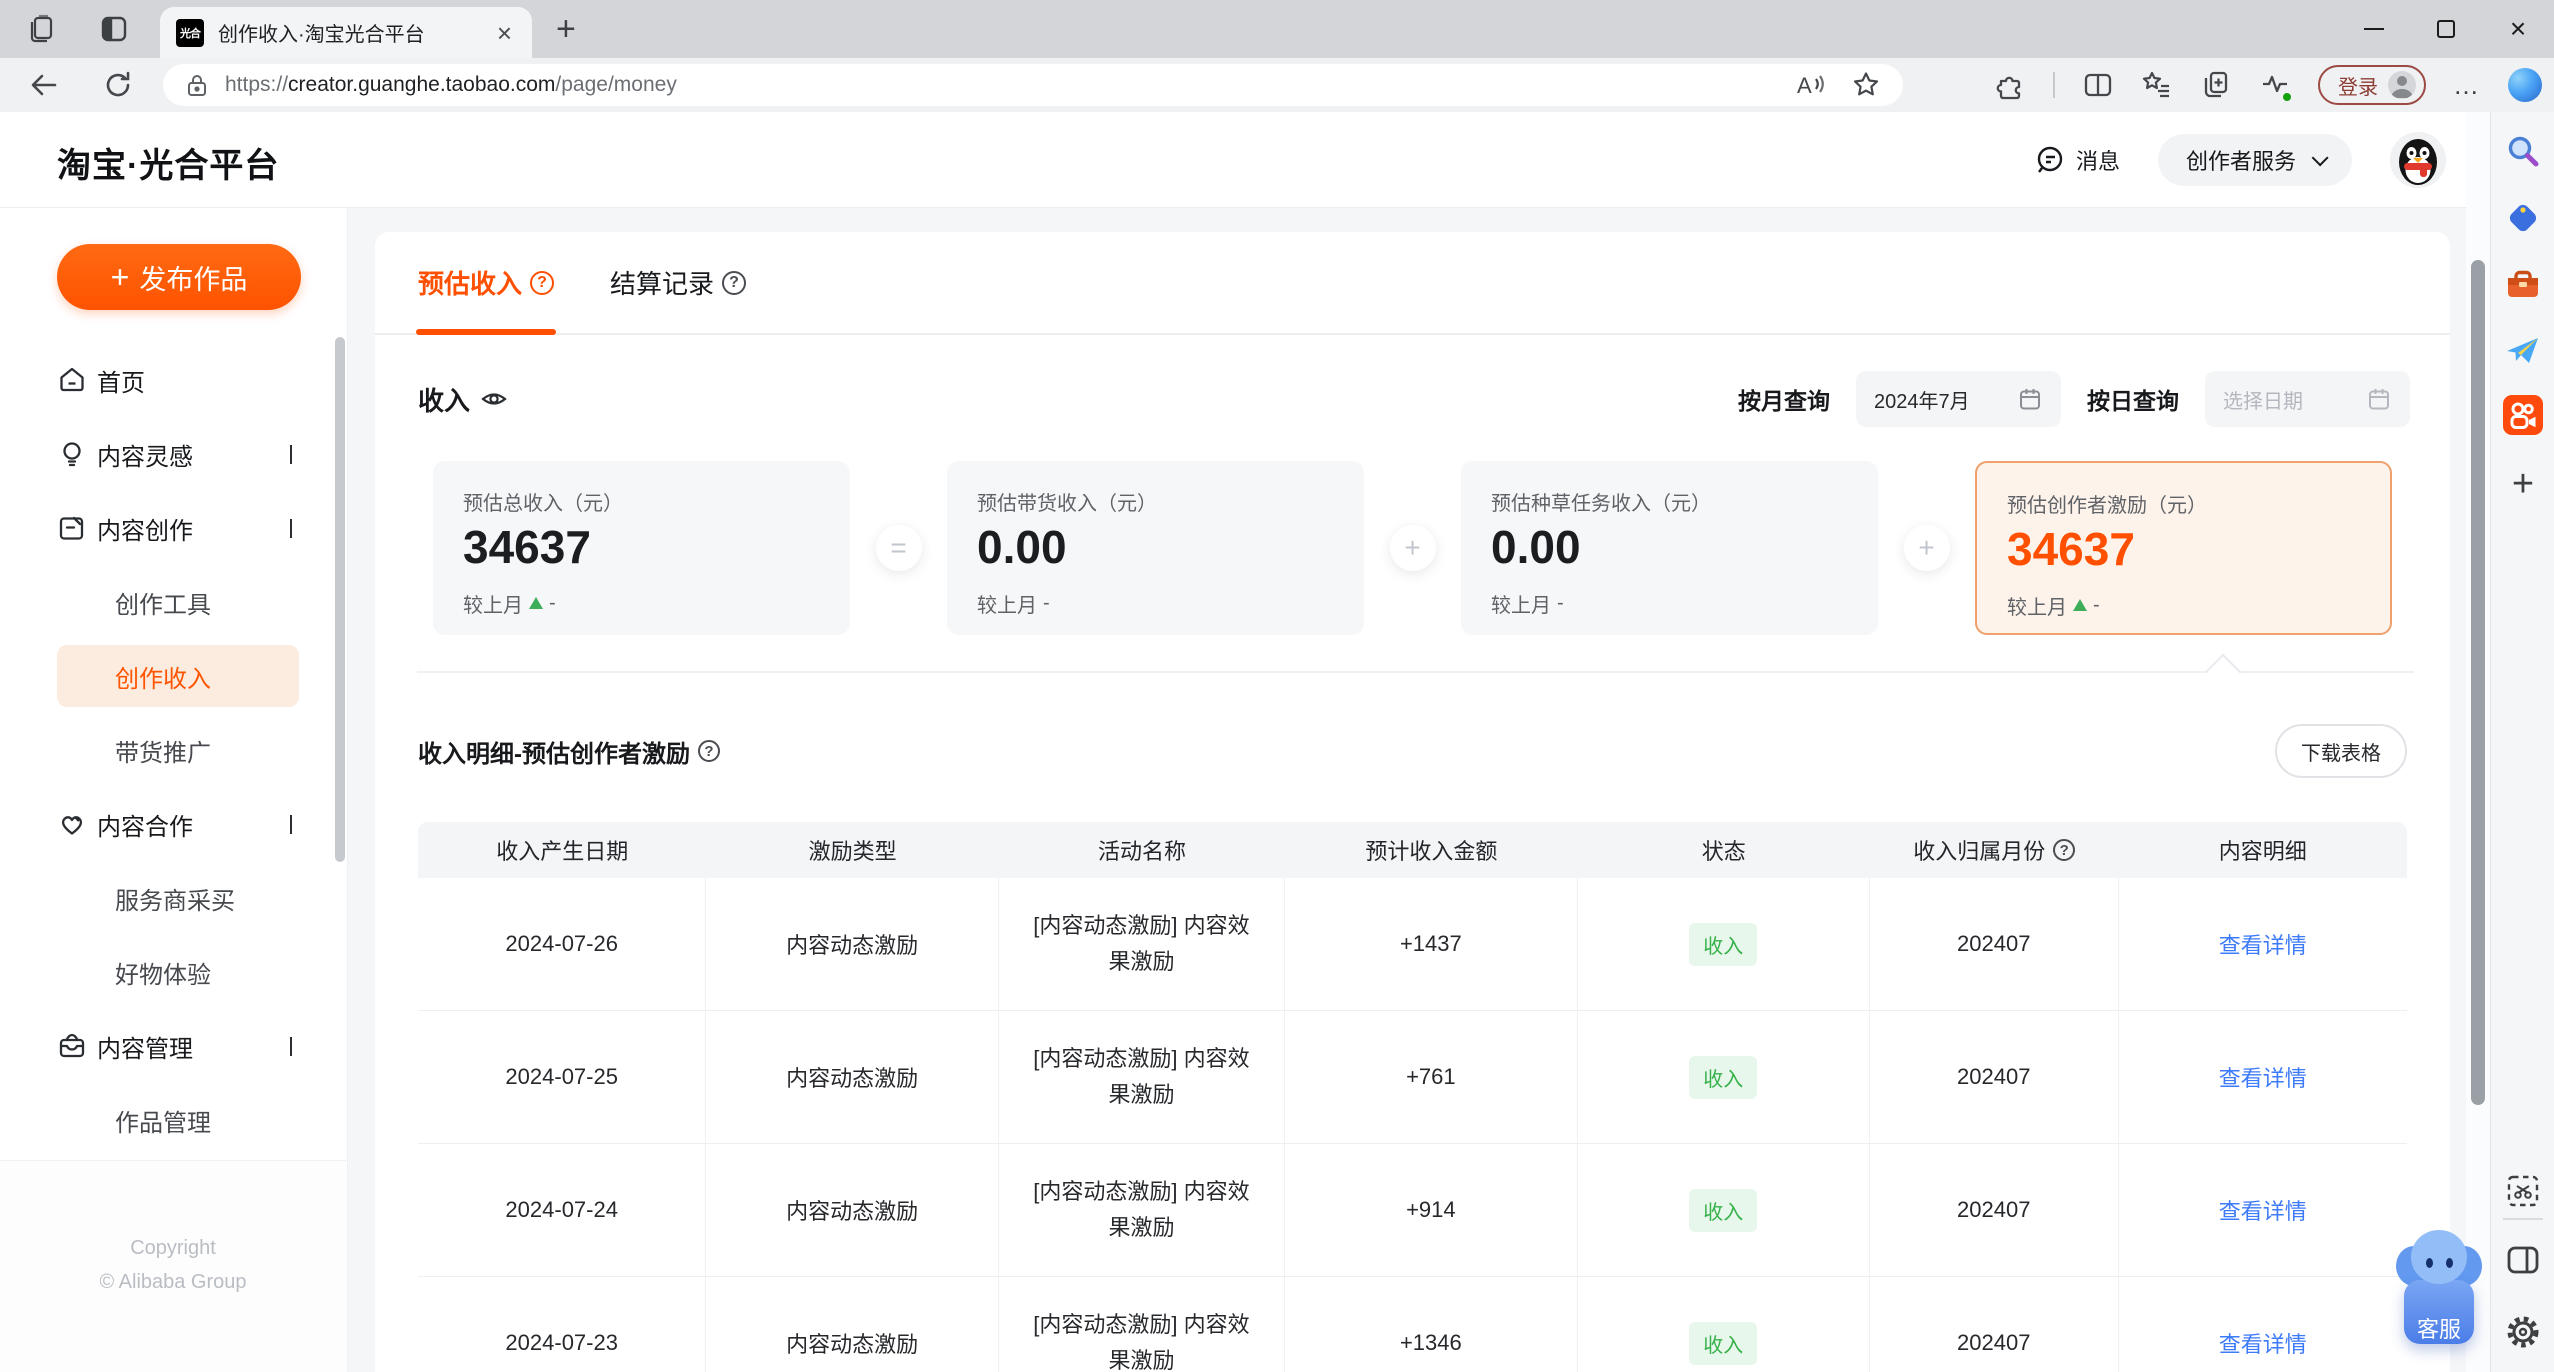 This screenshot has width=2554, height=1372. I want to click on settings-gear-icon, so click(2523, 1332).